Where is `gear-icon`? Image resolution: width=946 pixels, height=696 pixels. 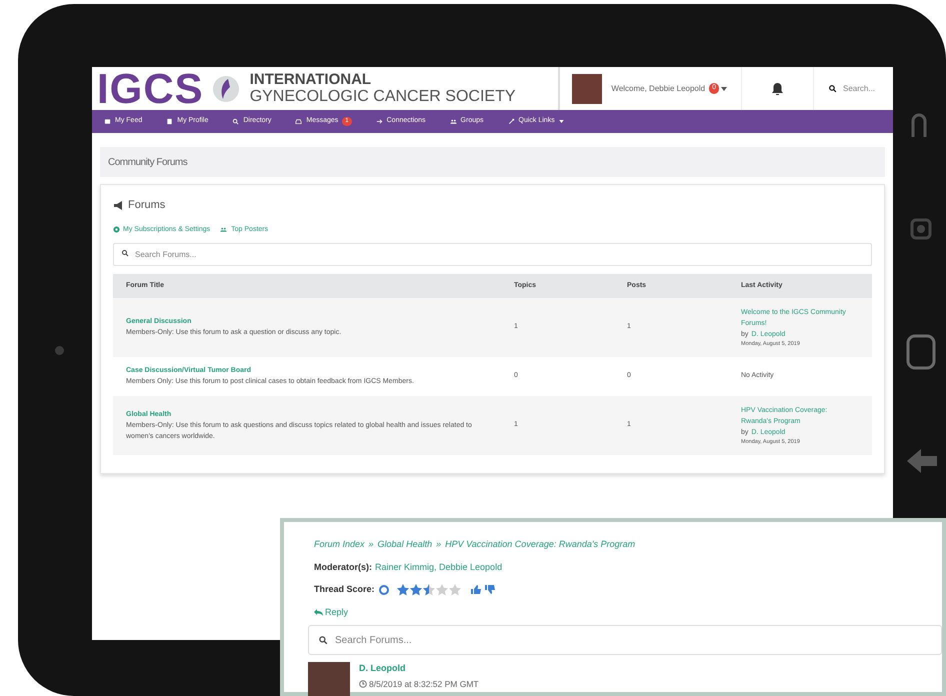
gear-icon is located at coordinates (116, 230).